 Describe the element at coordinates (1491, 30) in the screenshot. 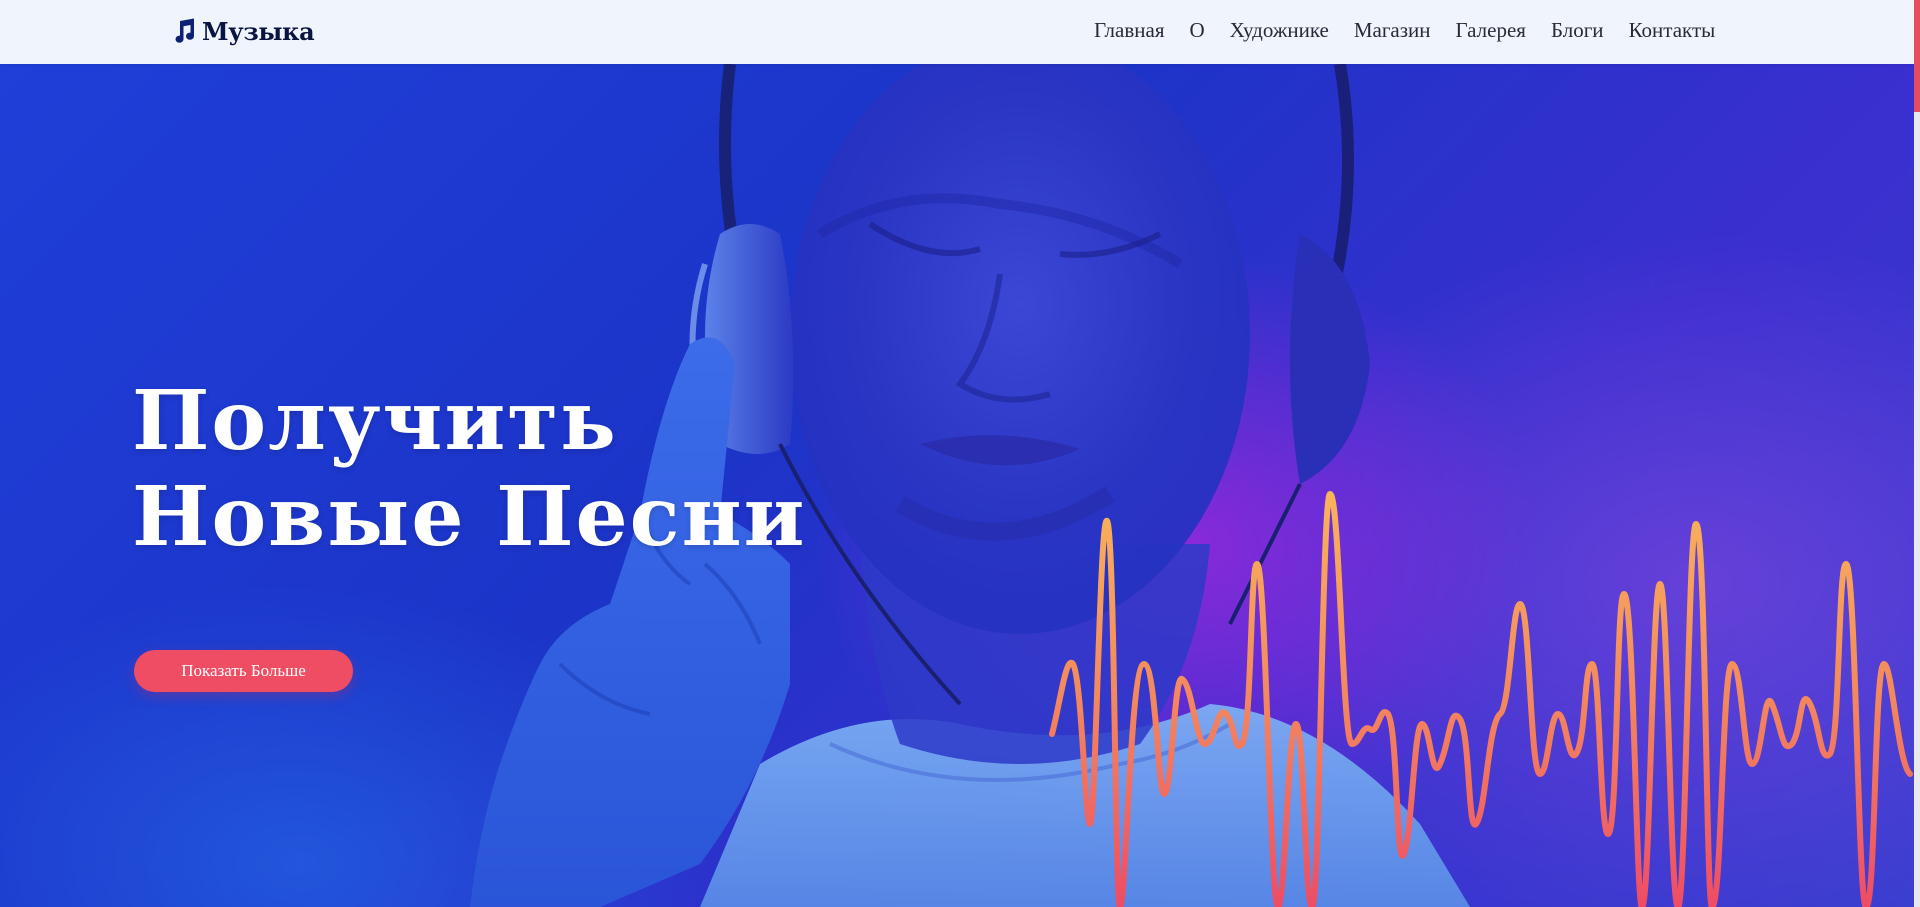

I see `nav-item-gallery: Галерея` at that location.